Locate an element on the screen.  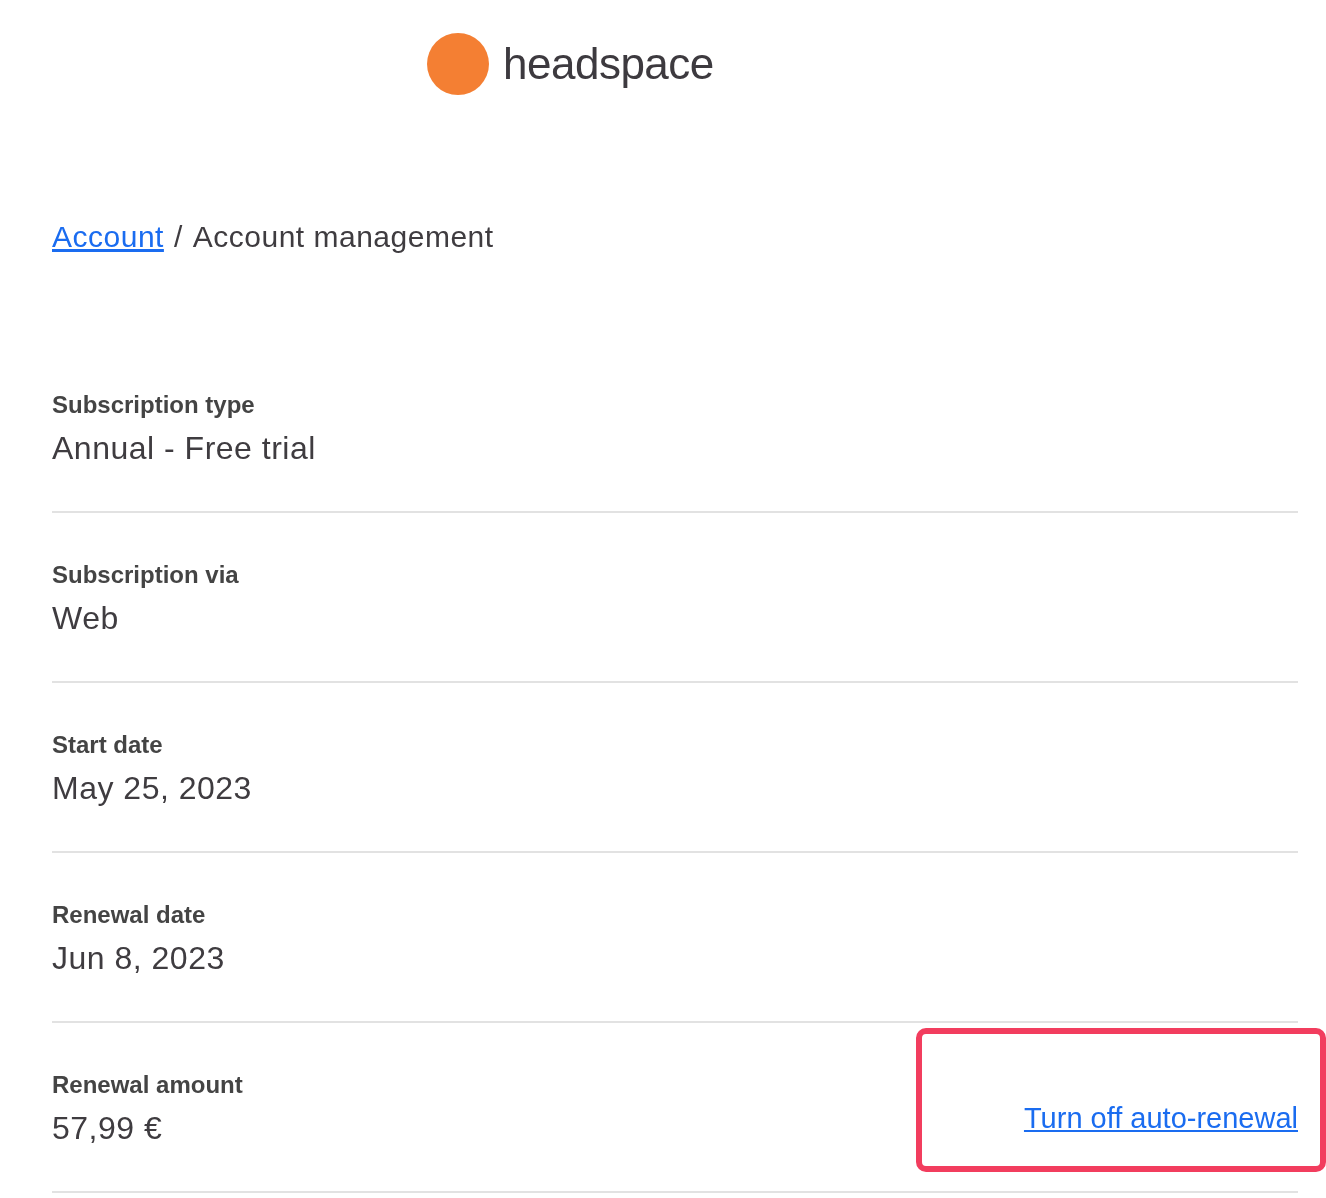
field-label: Subscription type is located at coordinates (154, 405).